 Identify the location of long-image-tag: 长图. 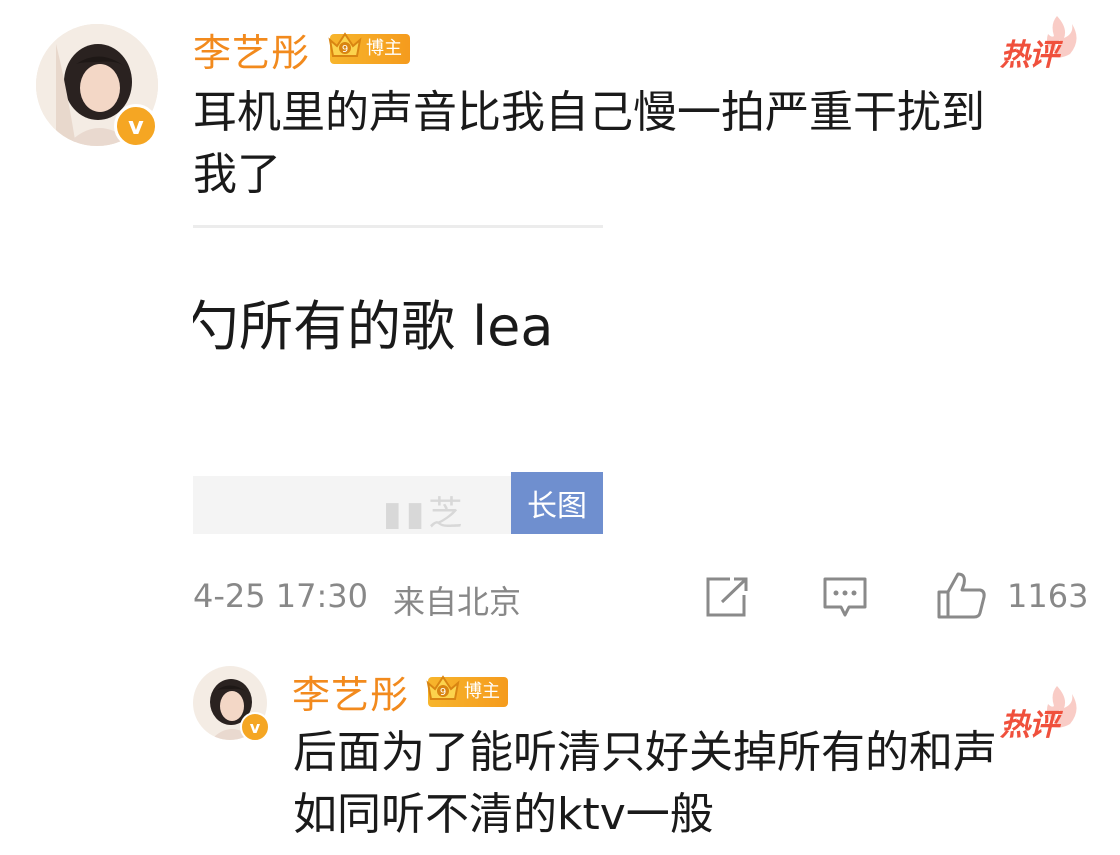
(557, 503).